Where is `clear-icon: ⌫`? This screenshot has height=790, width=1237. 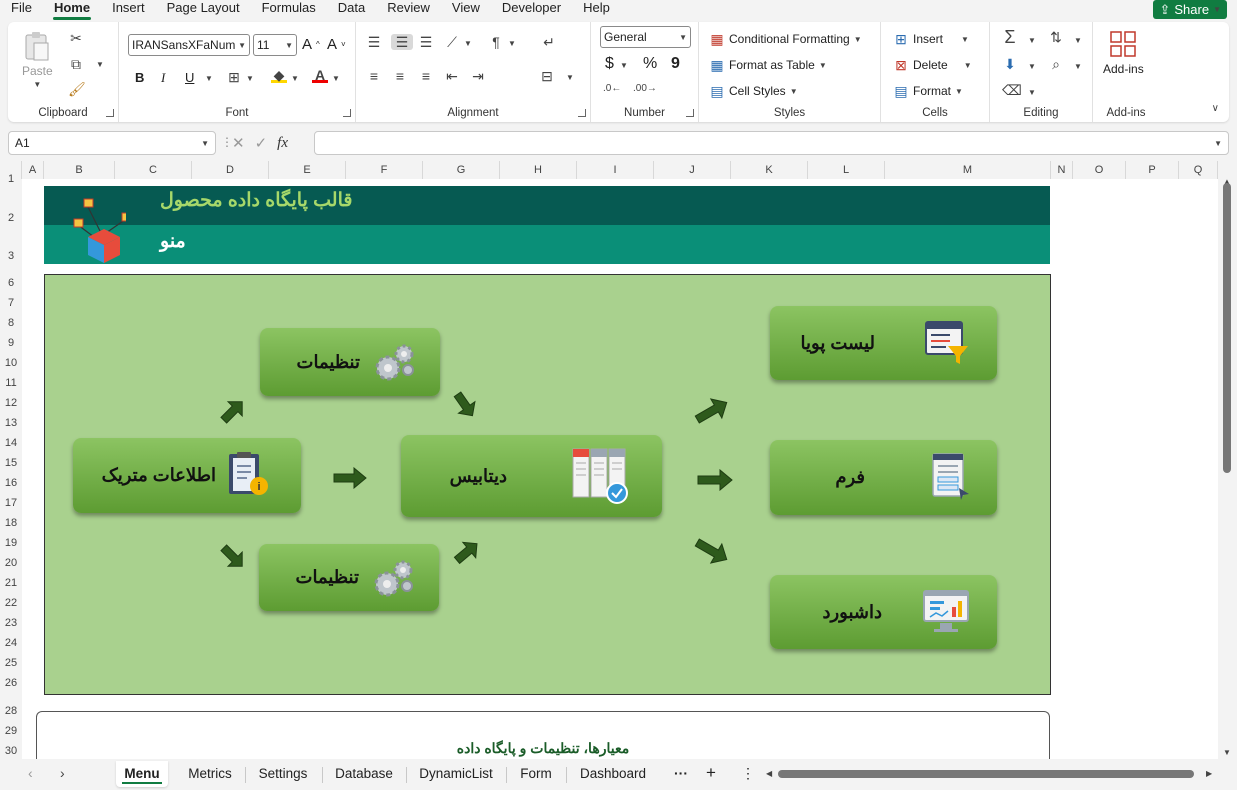
clear-icon: ⌫ is located at coordinates (1012, 90).